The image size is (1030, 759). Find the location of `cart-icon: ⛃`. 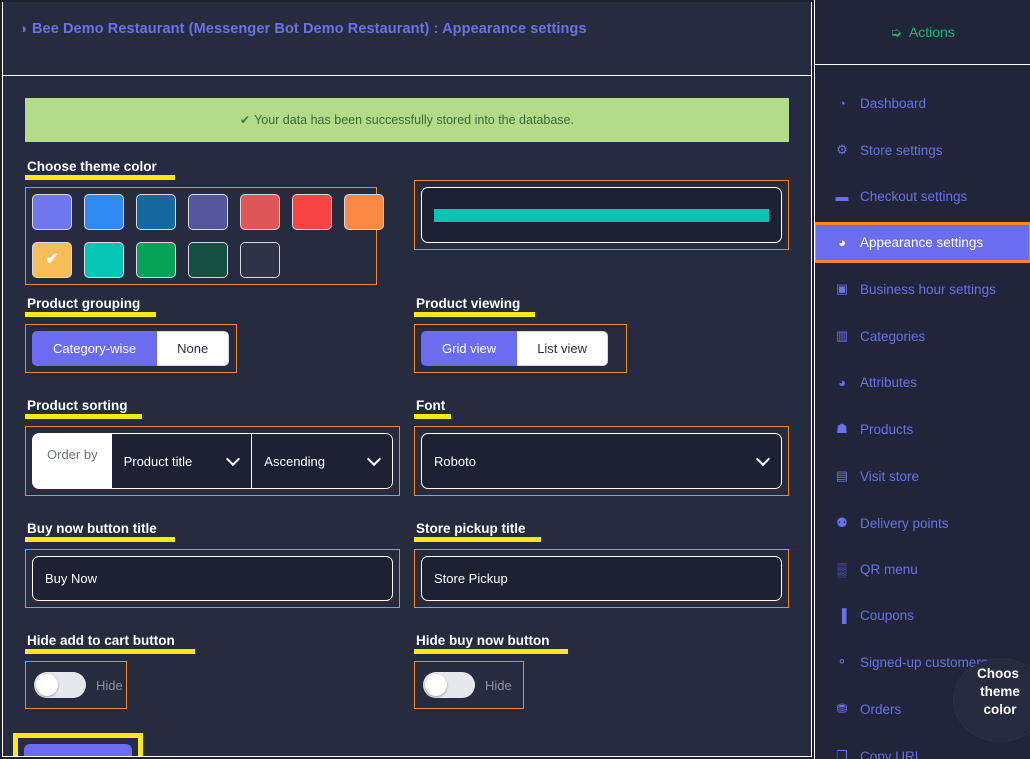

cart-icon: ⛃ is located at coordinates (842, 708).